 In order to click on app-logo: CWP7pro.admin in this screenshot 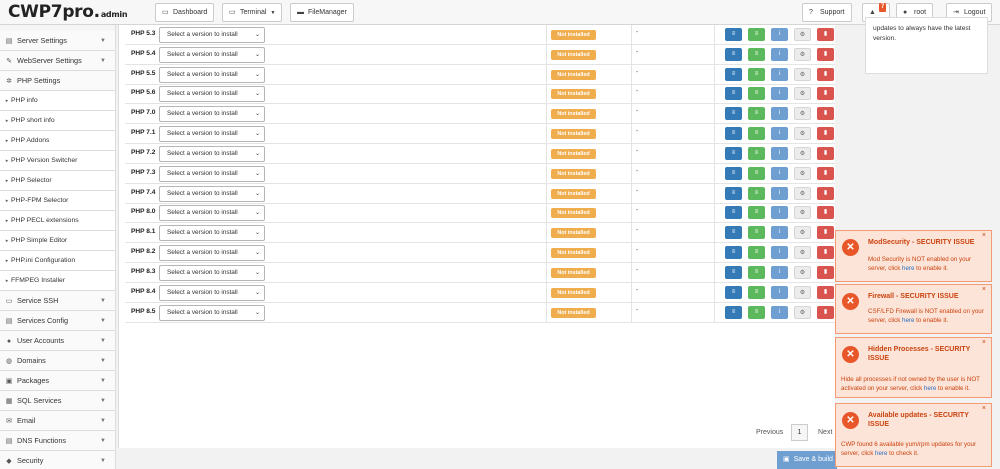, I will do `click(68, 12)`.